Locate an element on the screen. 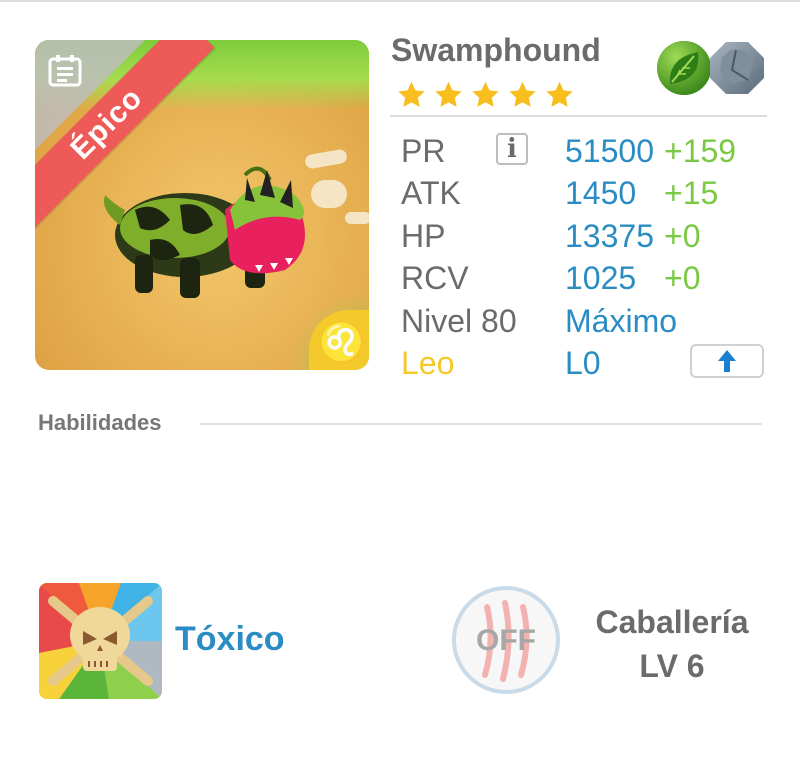 Image resolution: width=800 pixels, height=757 pixels. leo-icon: ♌ is located at coordinates (343, 343).